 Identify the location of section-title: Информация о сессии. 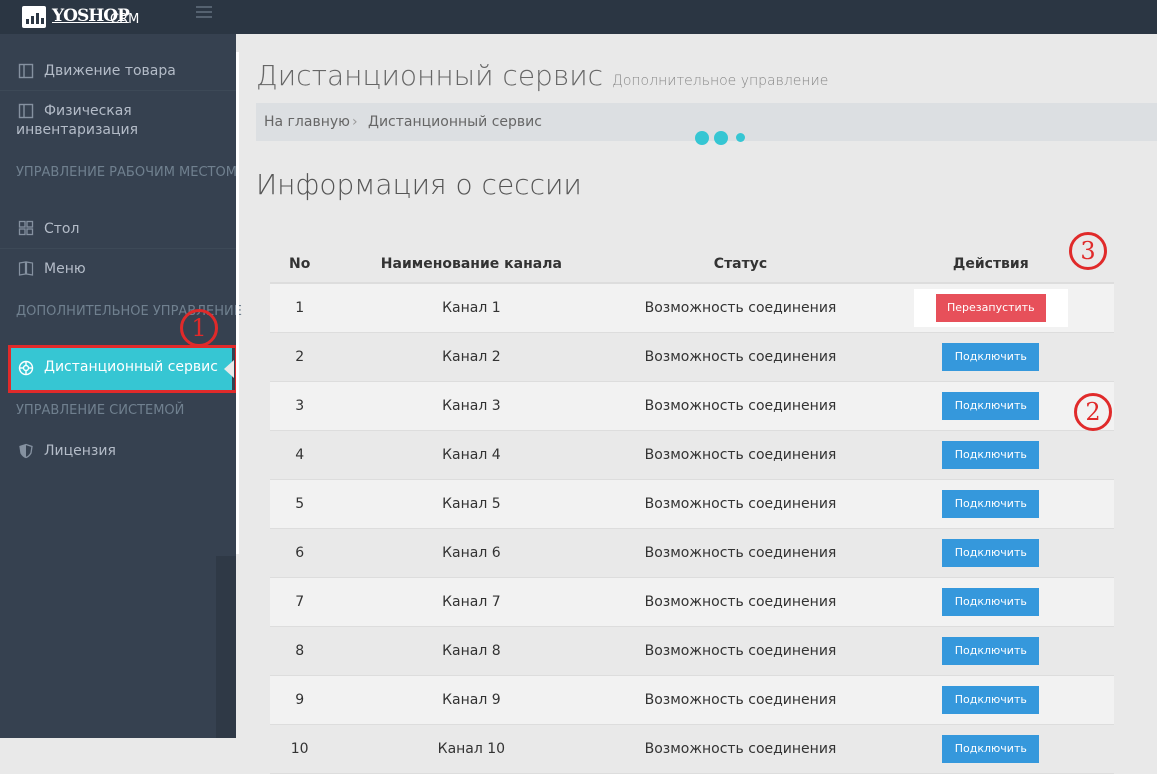
(419, 184).